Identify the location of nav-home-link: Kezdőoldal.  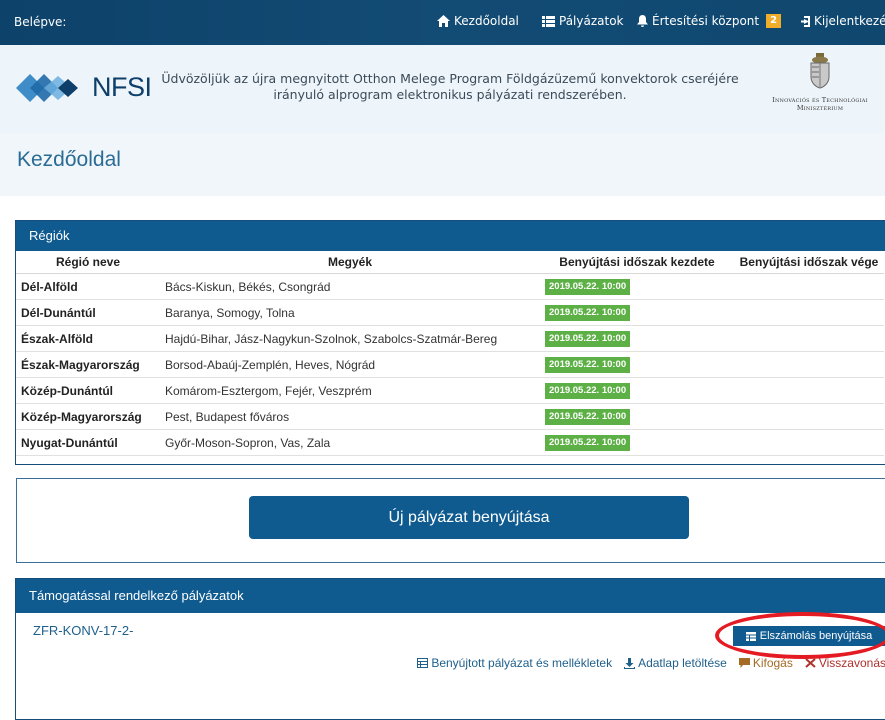
(478, 21).